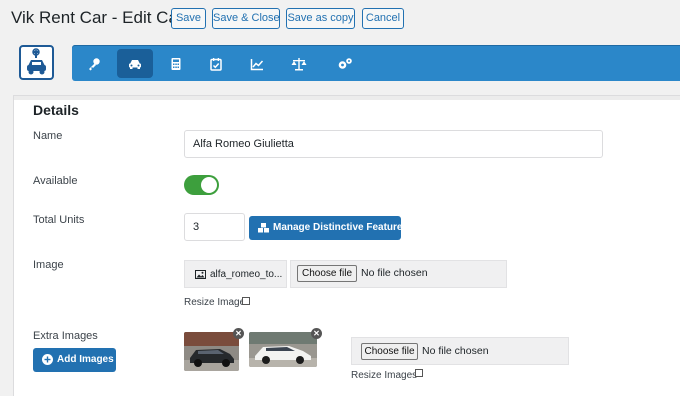 This screenshot has width=680, height=396. I want to click on car-logo-icon, so click(36, 61).